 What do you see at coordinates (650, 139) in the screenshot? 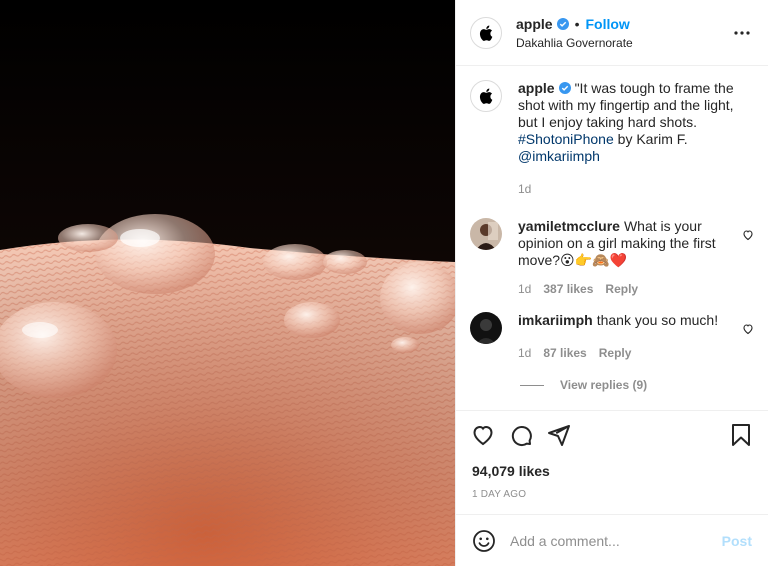
I see `caption-credit: by Karim F.` at bounding box center [650, 139].